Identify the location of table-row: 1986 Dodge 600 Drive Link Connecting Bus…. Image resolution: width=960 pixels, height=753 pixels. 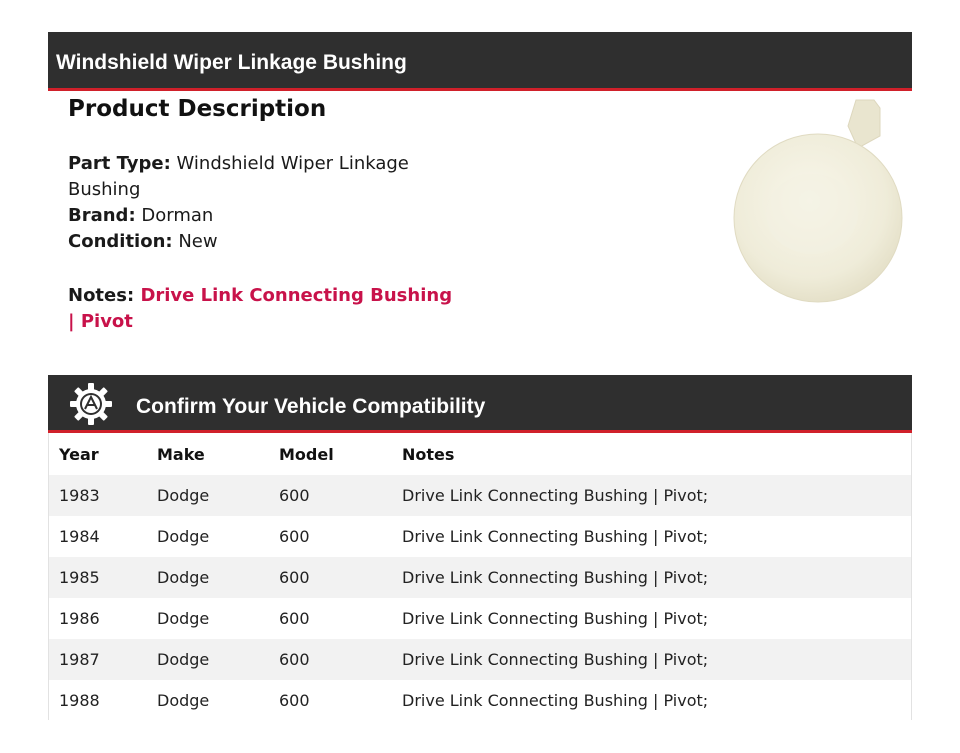
(480, 618).